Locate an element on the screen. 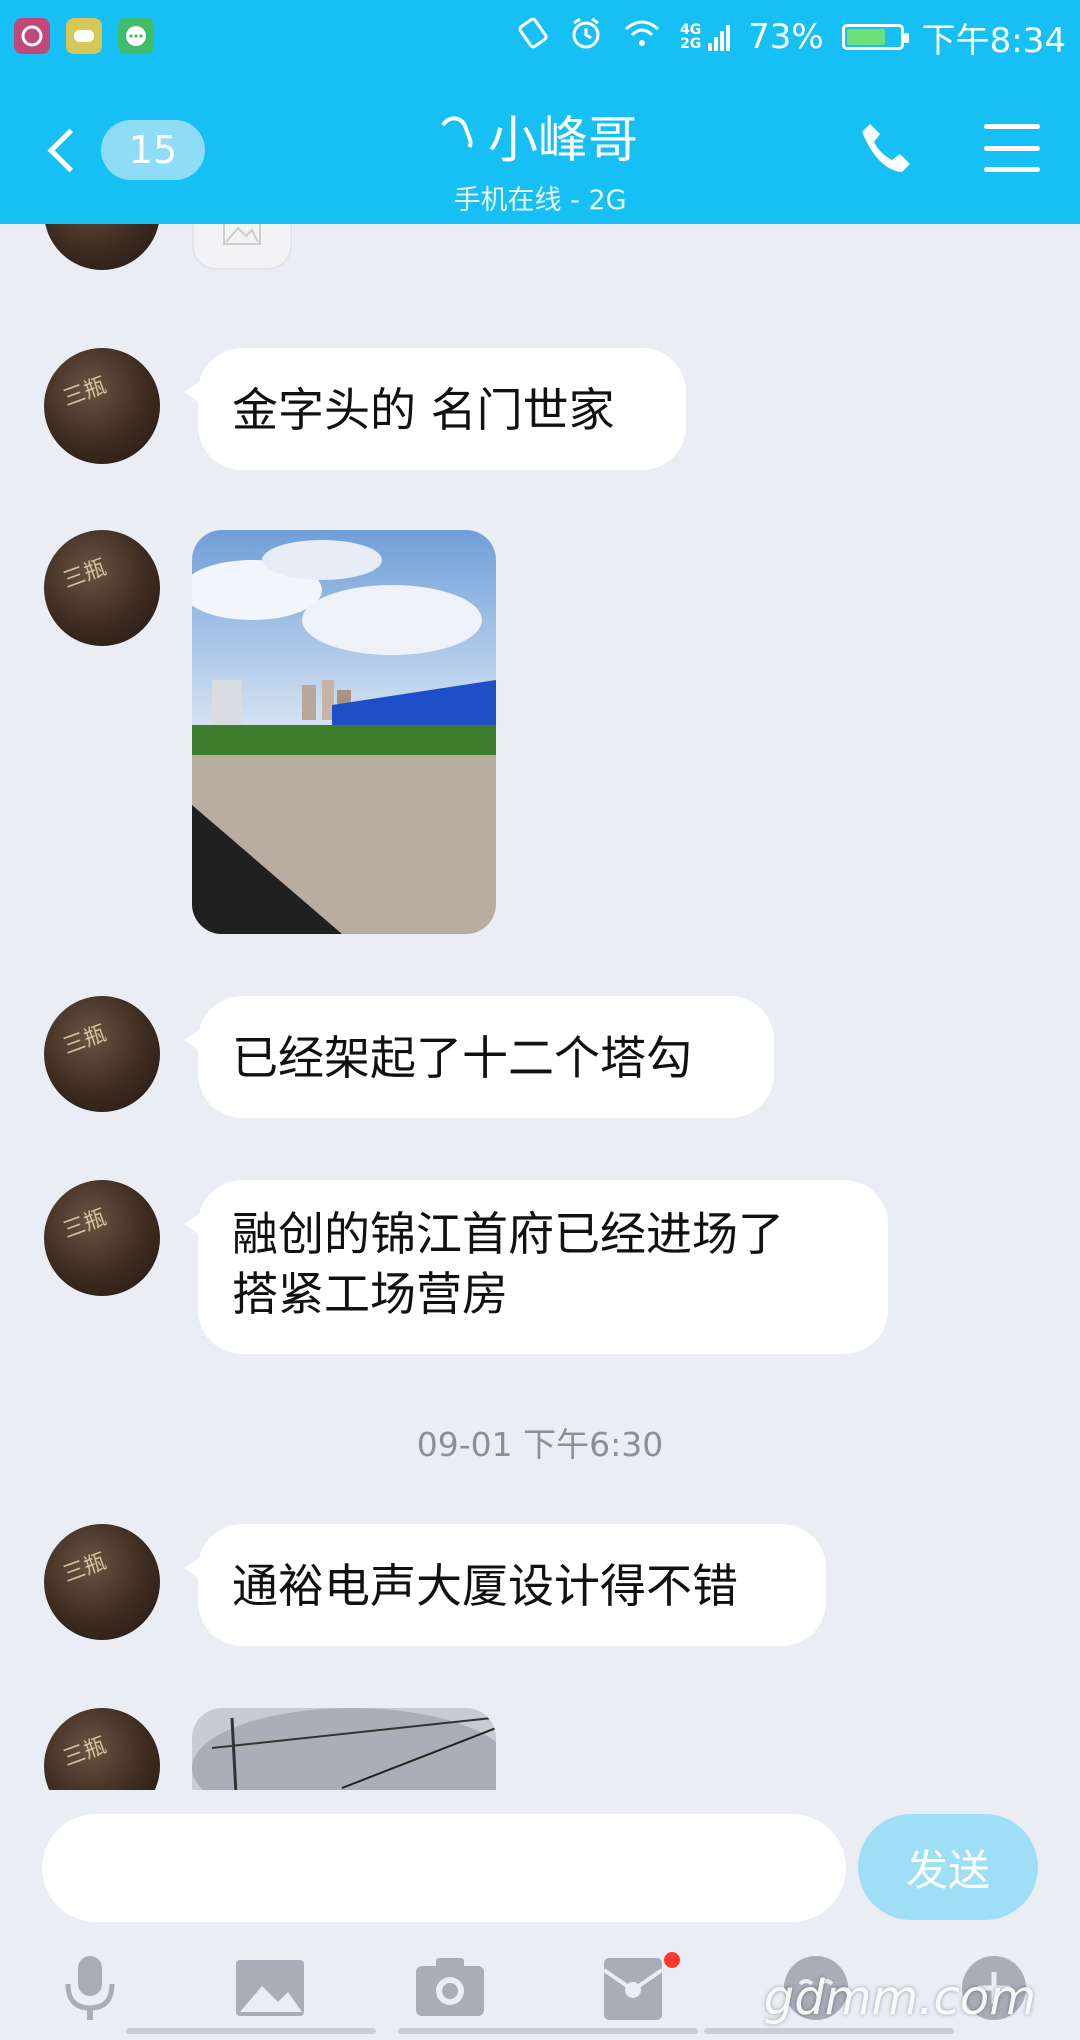 The width and height of the screenshot is (1080, 2040). network-type: 4G 2G is located at coordinates (691, 37).